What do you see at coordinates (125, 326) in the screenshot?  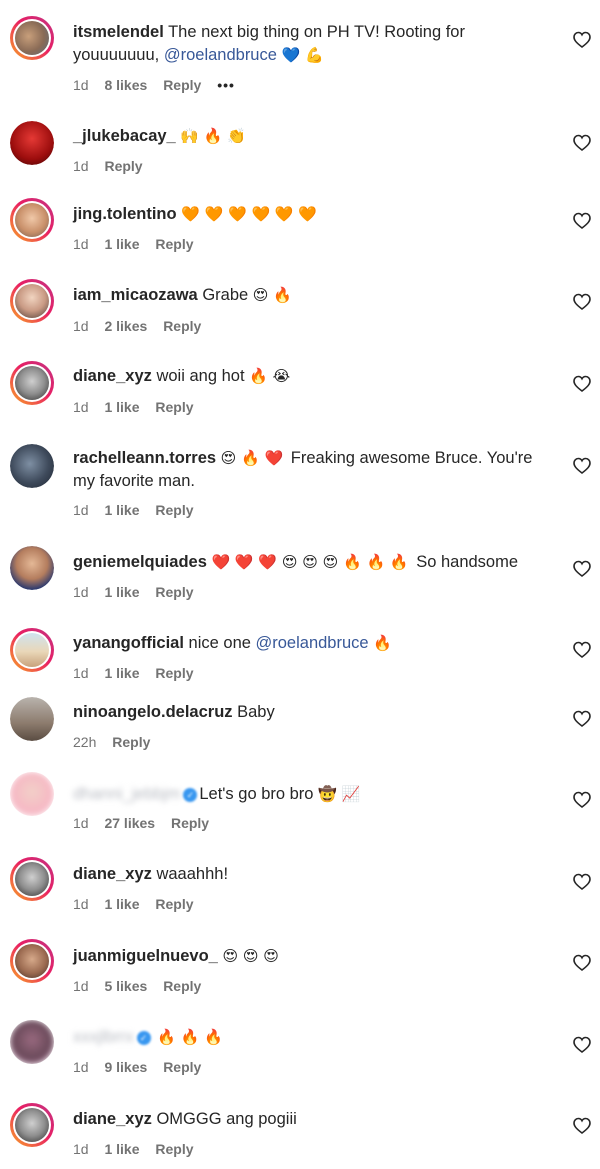 I see `comment-likes: 2 likes` at bounding box center [125, 326].